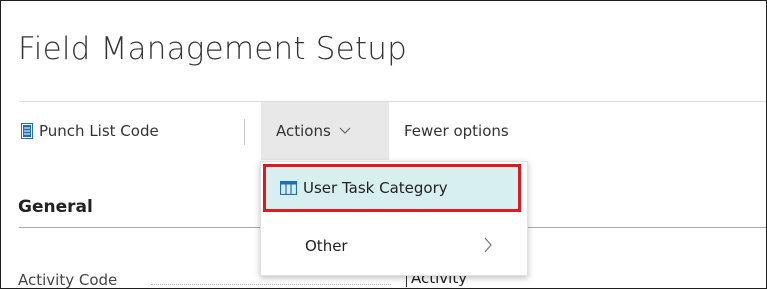 This screenshot has width=767, height=289. Describe the element at coordinates (68, 280) in the screenshot. I see `activity-code-label: Activity Code` at that location.